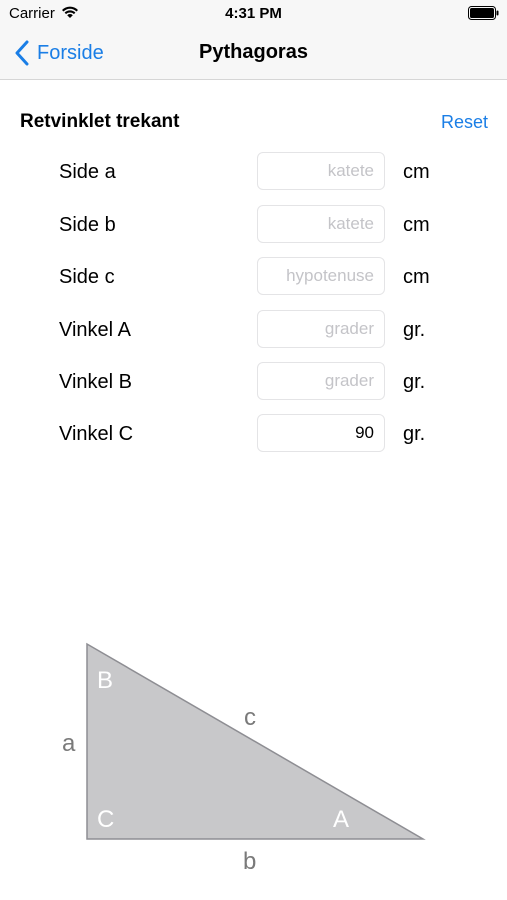  Describe the element at coordinates (105, 680) in the screenshot. I see `vertex-b-label: B` at that location.